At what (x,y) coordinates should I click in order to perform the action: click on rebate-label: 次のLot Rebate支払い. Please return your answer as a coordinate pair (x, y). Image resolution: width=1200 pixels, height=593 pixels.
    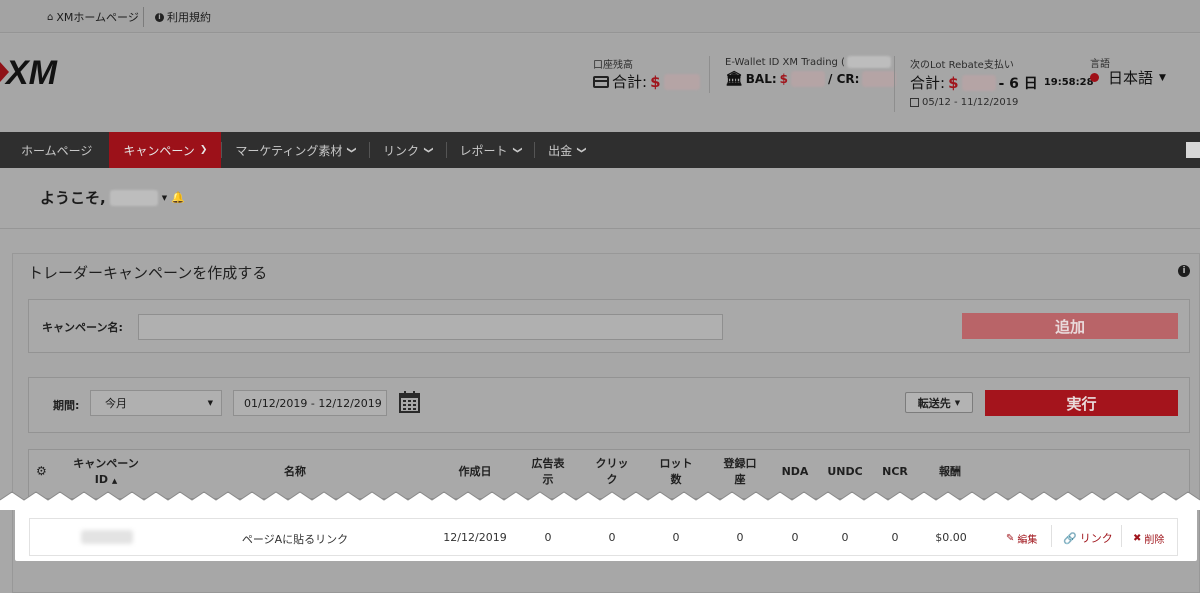
    Looking at the image, I should click on (962, 65).